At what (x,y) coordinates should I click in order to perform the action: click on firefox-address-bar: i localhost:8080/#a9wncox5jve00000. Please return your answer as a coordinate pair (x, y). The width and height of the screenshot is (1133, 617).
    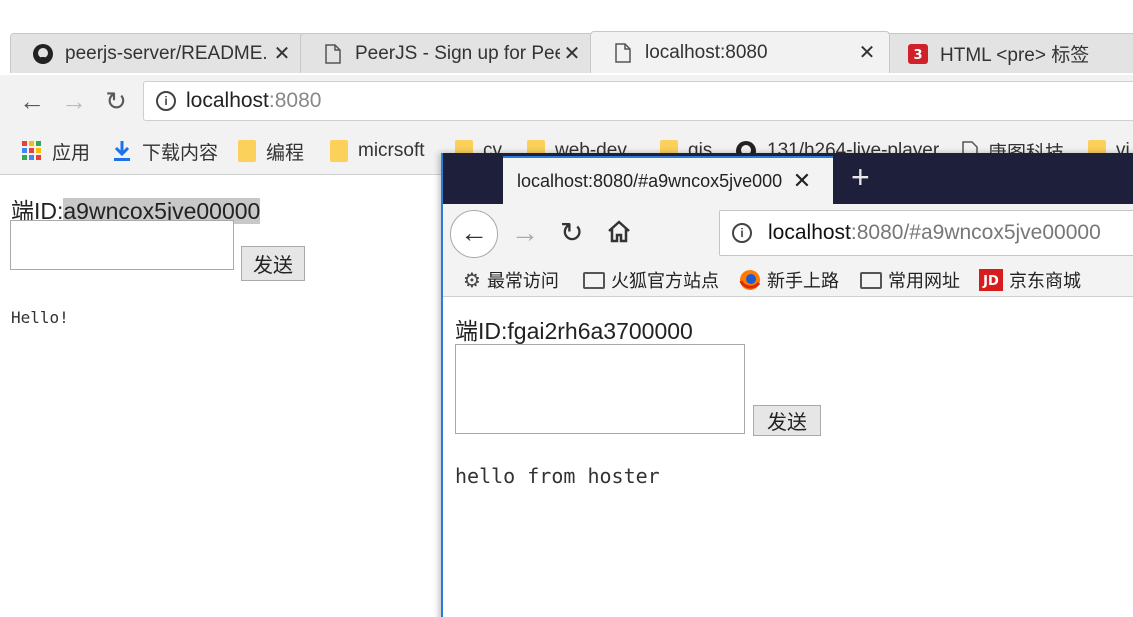
    Looking at the image, I should click on (926, 233).